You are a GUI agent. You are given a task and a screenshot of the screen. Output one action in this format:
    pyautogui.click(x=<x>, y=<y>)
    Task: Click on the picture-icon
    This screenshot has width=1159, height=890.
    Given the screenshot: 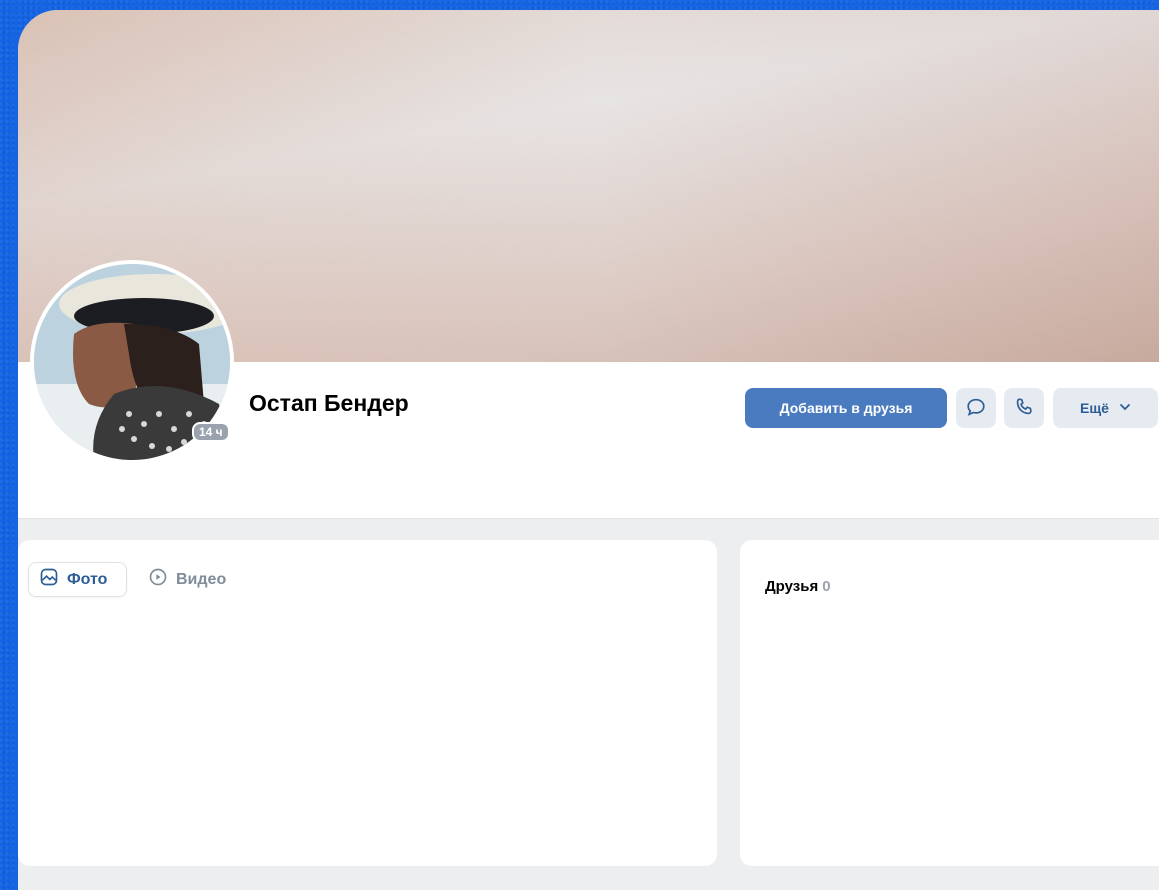 What is the action you would take?
    pyautogui.click(x=49, y=579)
    